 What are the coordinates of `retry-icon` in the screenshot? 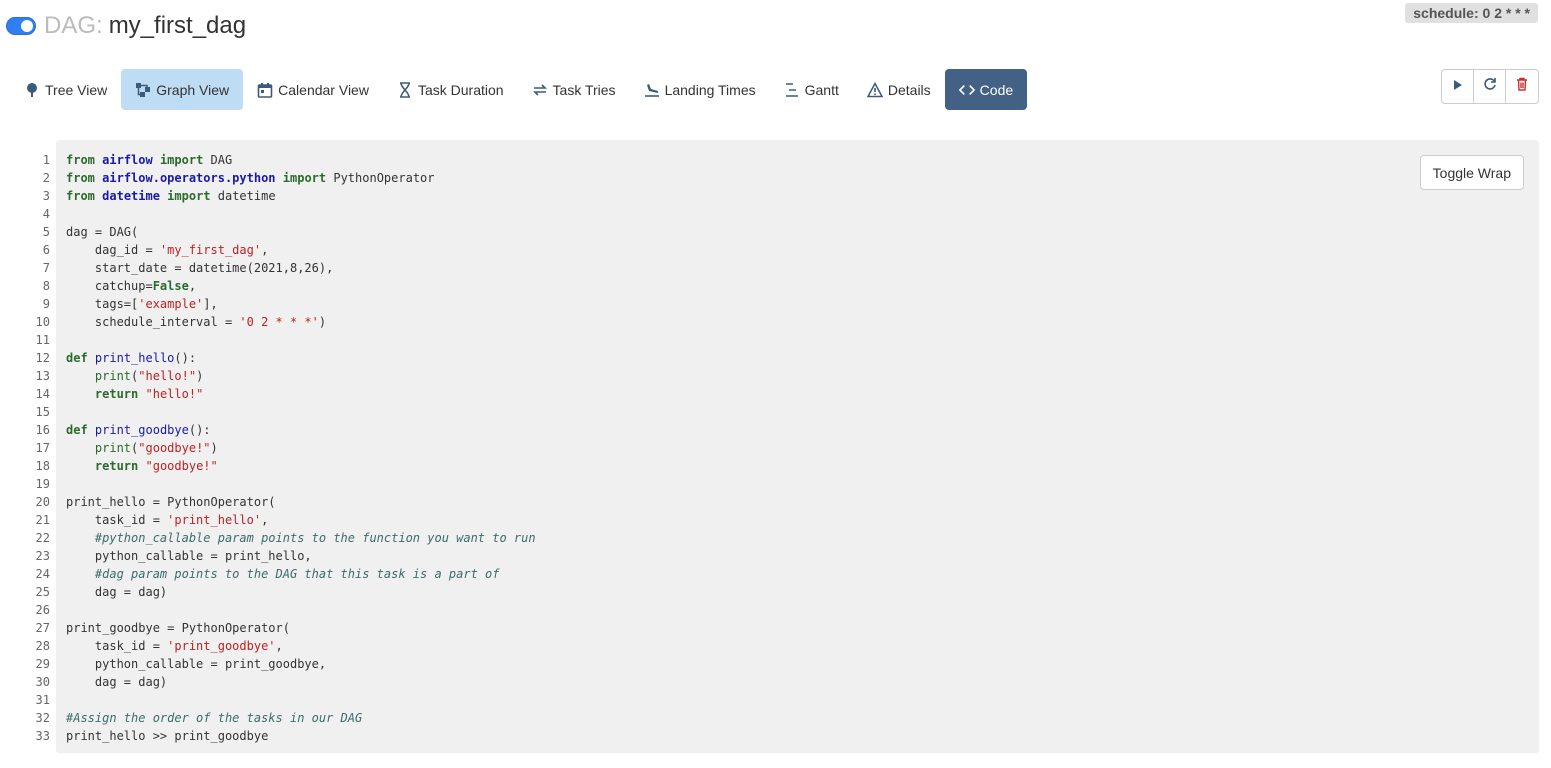 It's located at (540, 90).